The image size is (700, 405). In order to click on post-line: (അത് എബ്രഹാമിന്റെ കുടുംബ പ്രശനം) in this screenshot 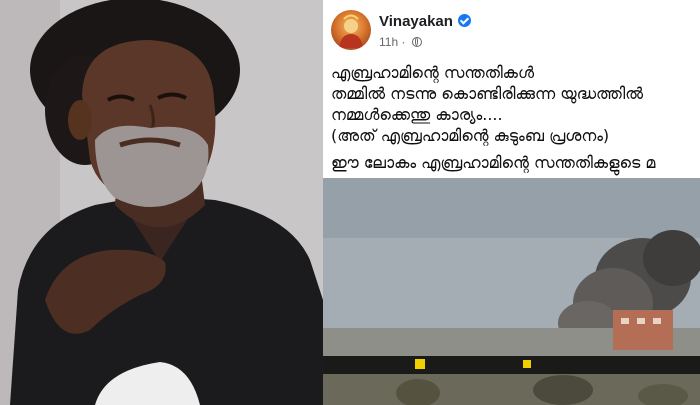, I will do `click(470, 135)`.